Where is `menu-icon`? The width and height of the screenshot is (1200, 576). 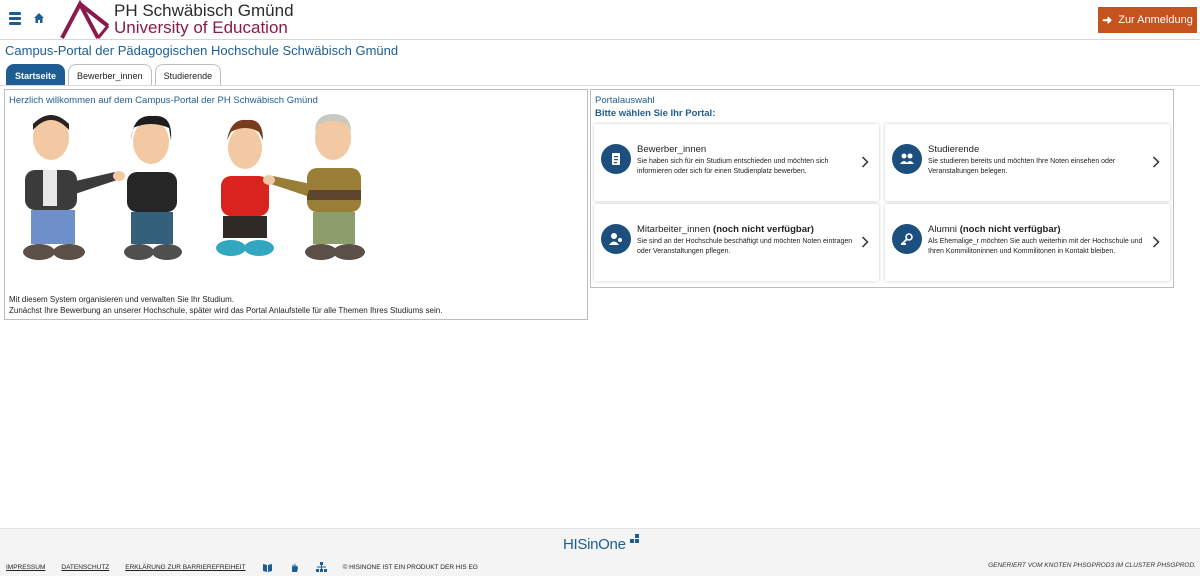
menu-icon is located at coordinates (15, 19).